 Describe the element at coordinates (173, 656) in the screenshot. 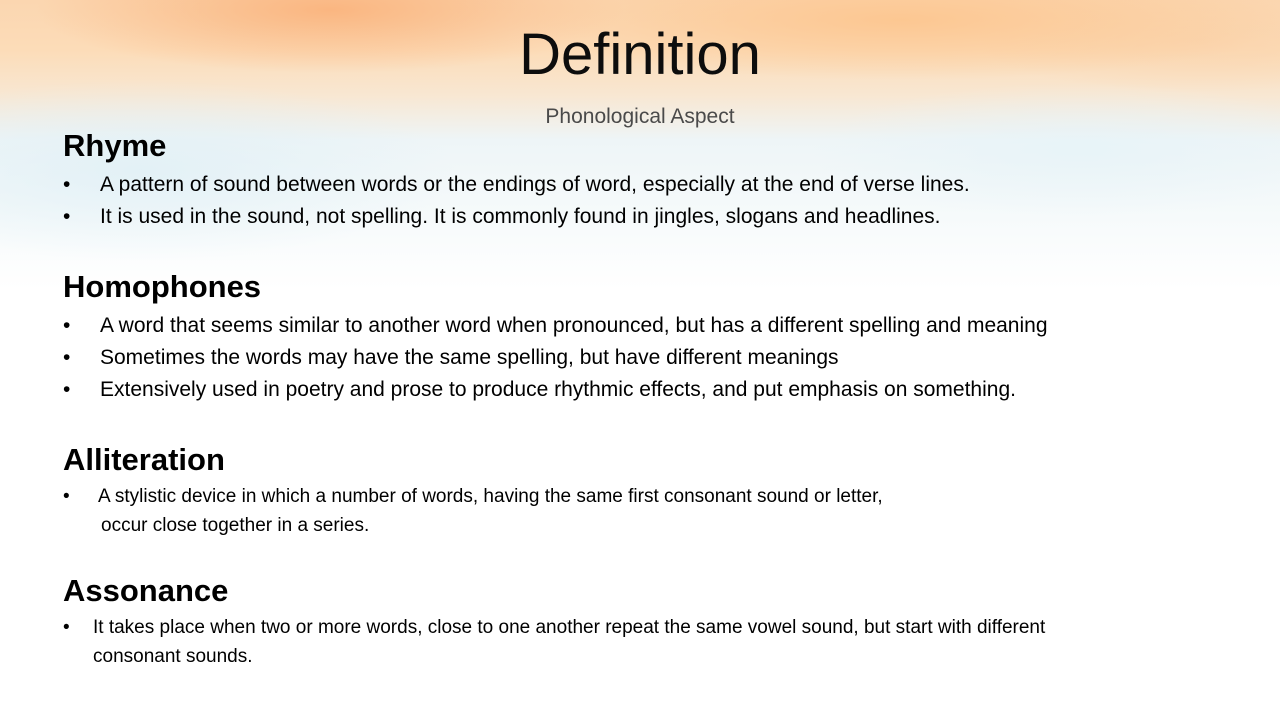

I see `bullet-text-line-2: consonant sounds.` at that location.